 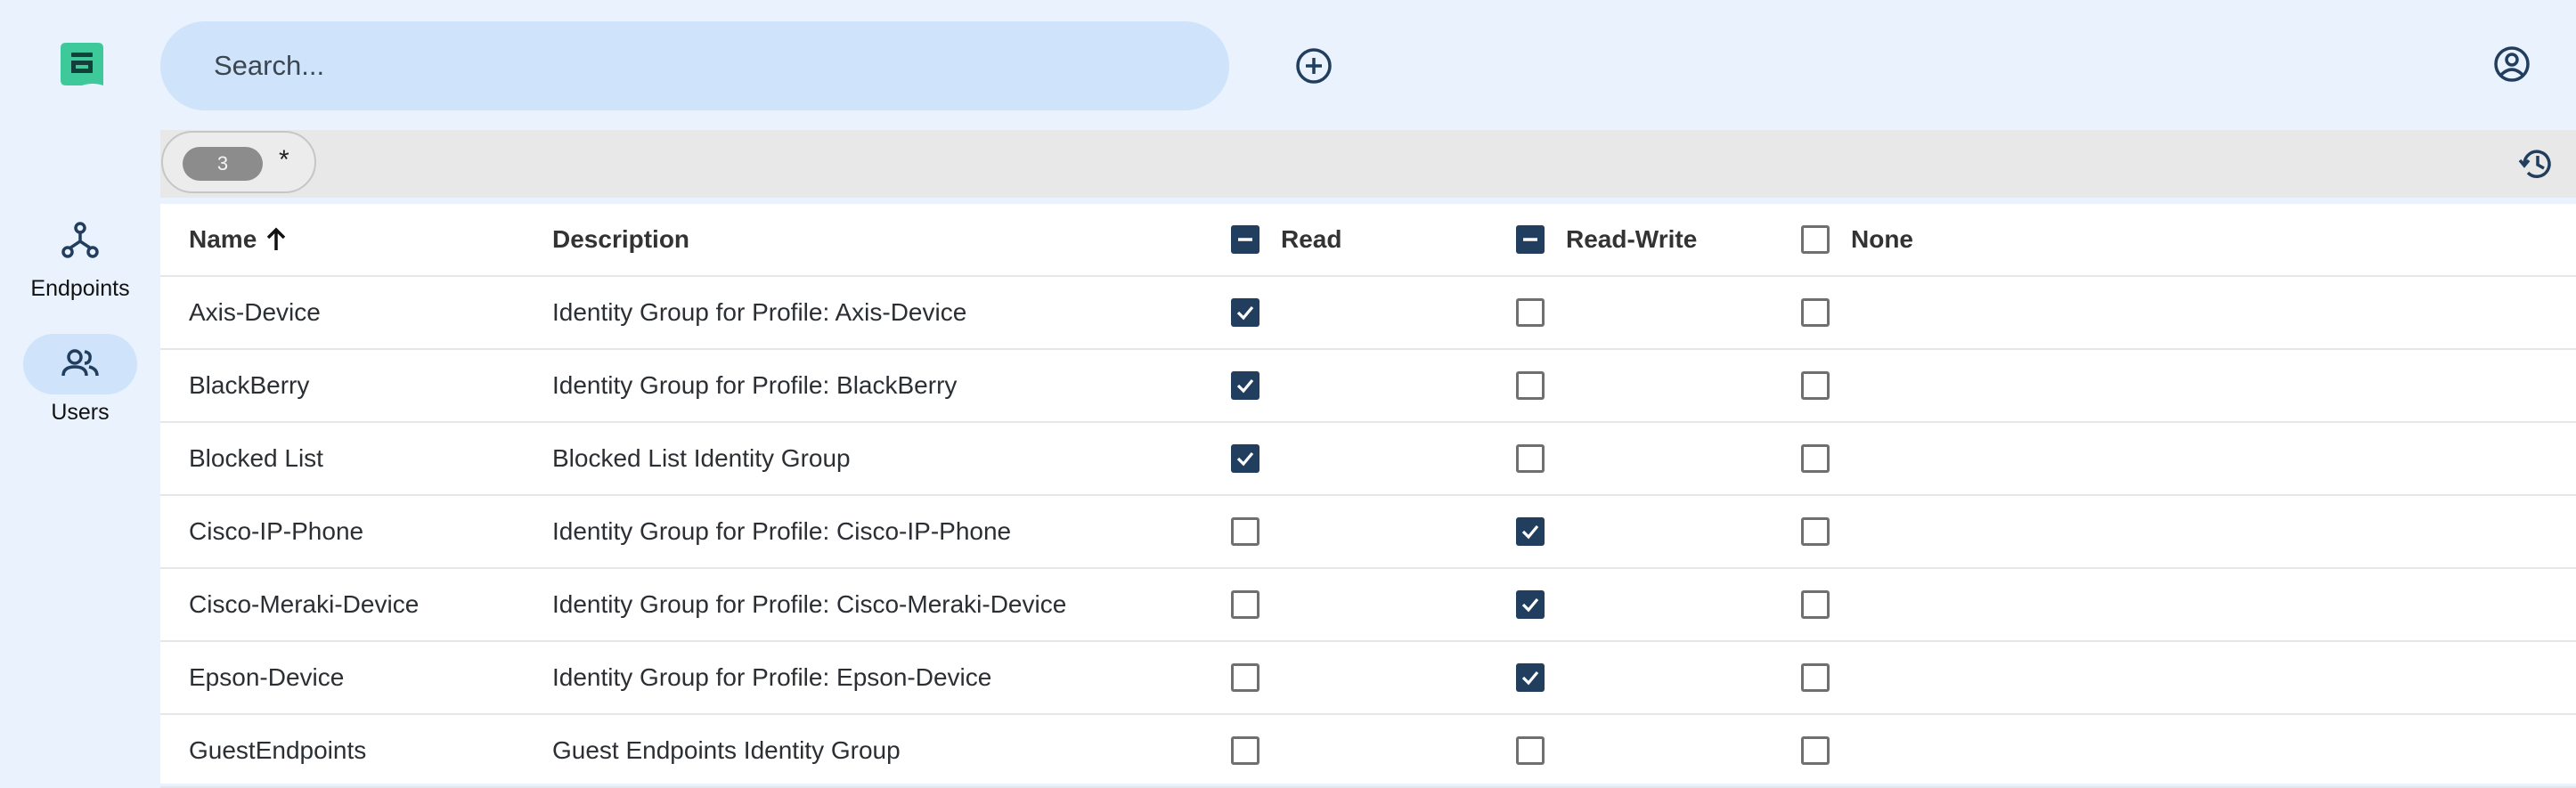 What do you see at coordinates (82, 66) in the screenshot?
I see `app-logo` at bounding box center [82, 66].